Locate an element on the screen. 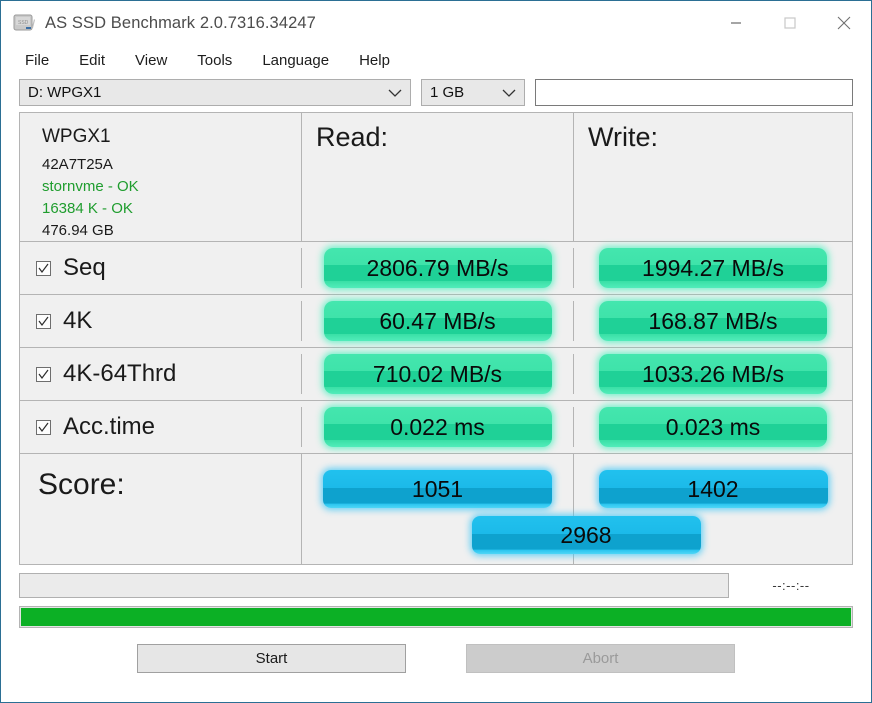  4k64thrd-read-value: 710.02 MB/s is located at coordinates (437, 374).